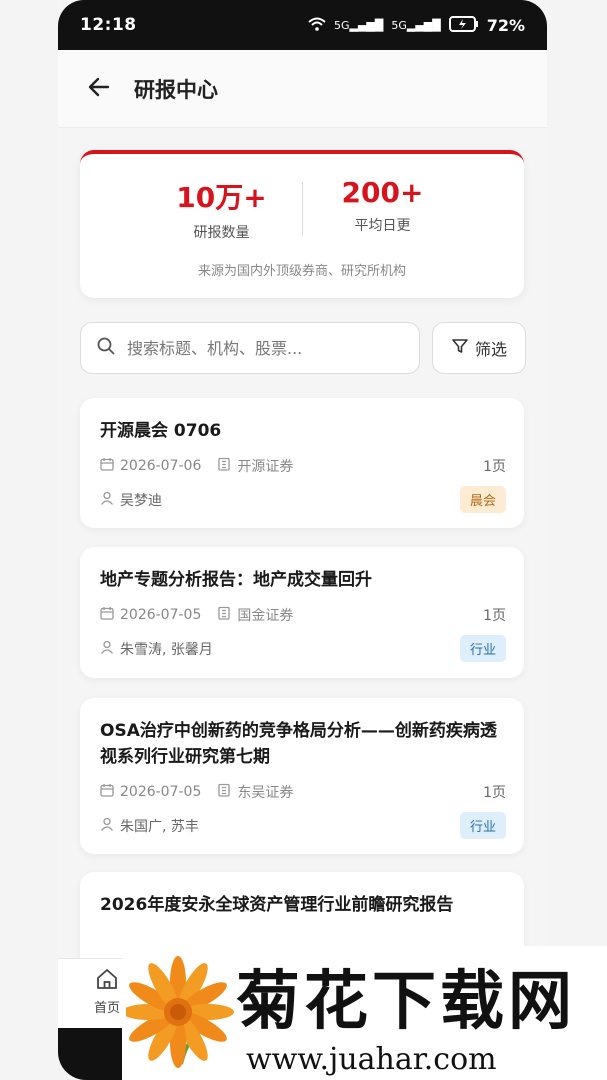  Describe the element at coordinates (490, 349) in the screenshot. I see `filter-label: 筛选` at that location.